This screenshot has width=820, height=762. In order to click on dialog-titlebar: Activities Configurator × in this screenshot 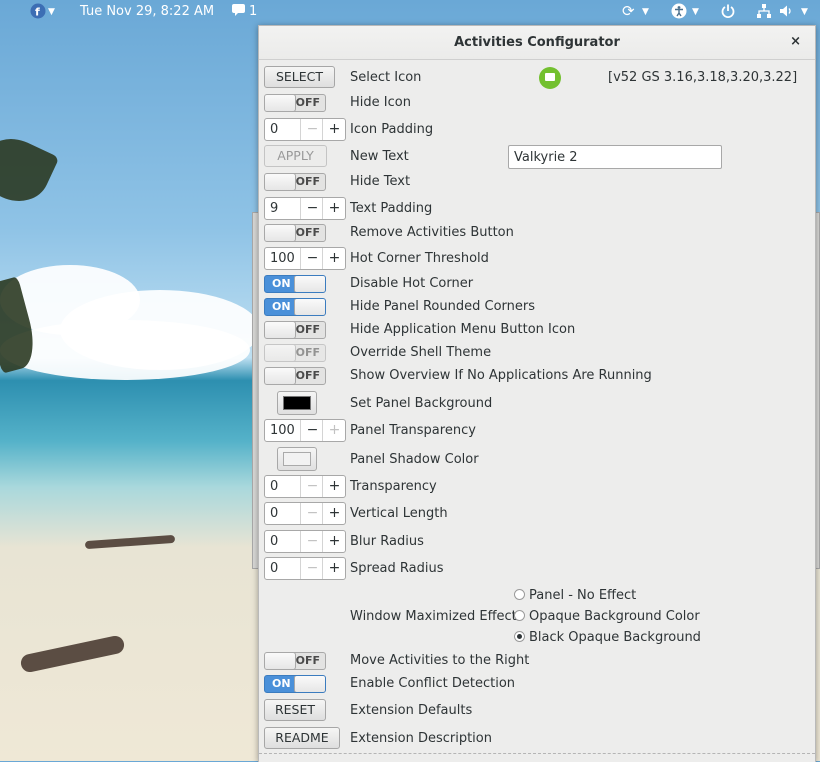, I will do `click(537, 43)`.